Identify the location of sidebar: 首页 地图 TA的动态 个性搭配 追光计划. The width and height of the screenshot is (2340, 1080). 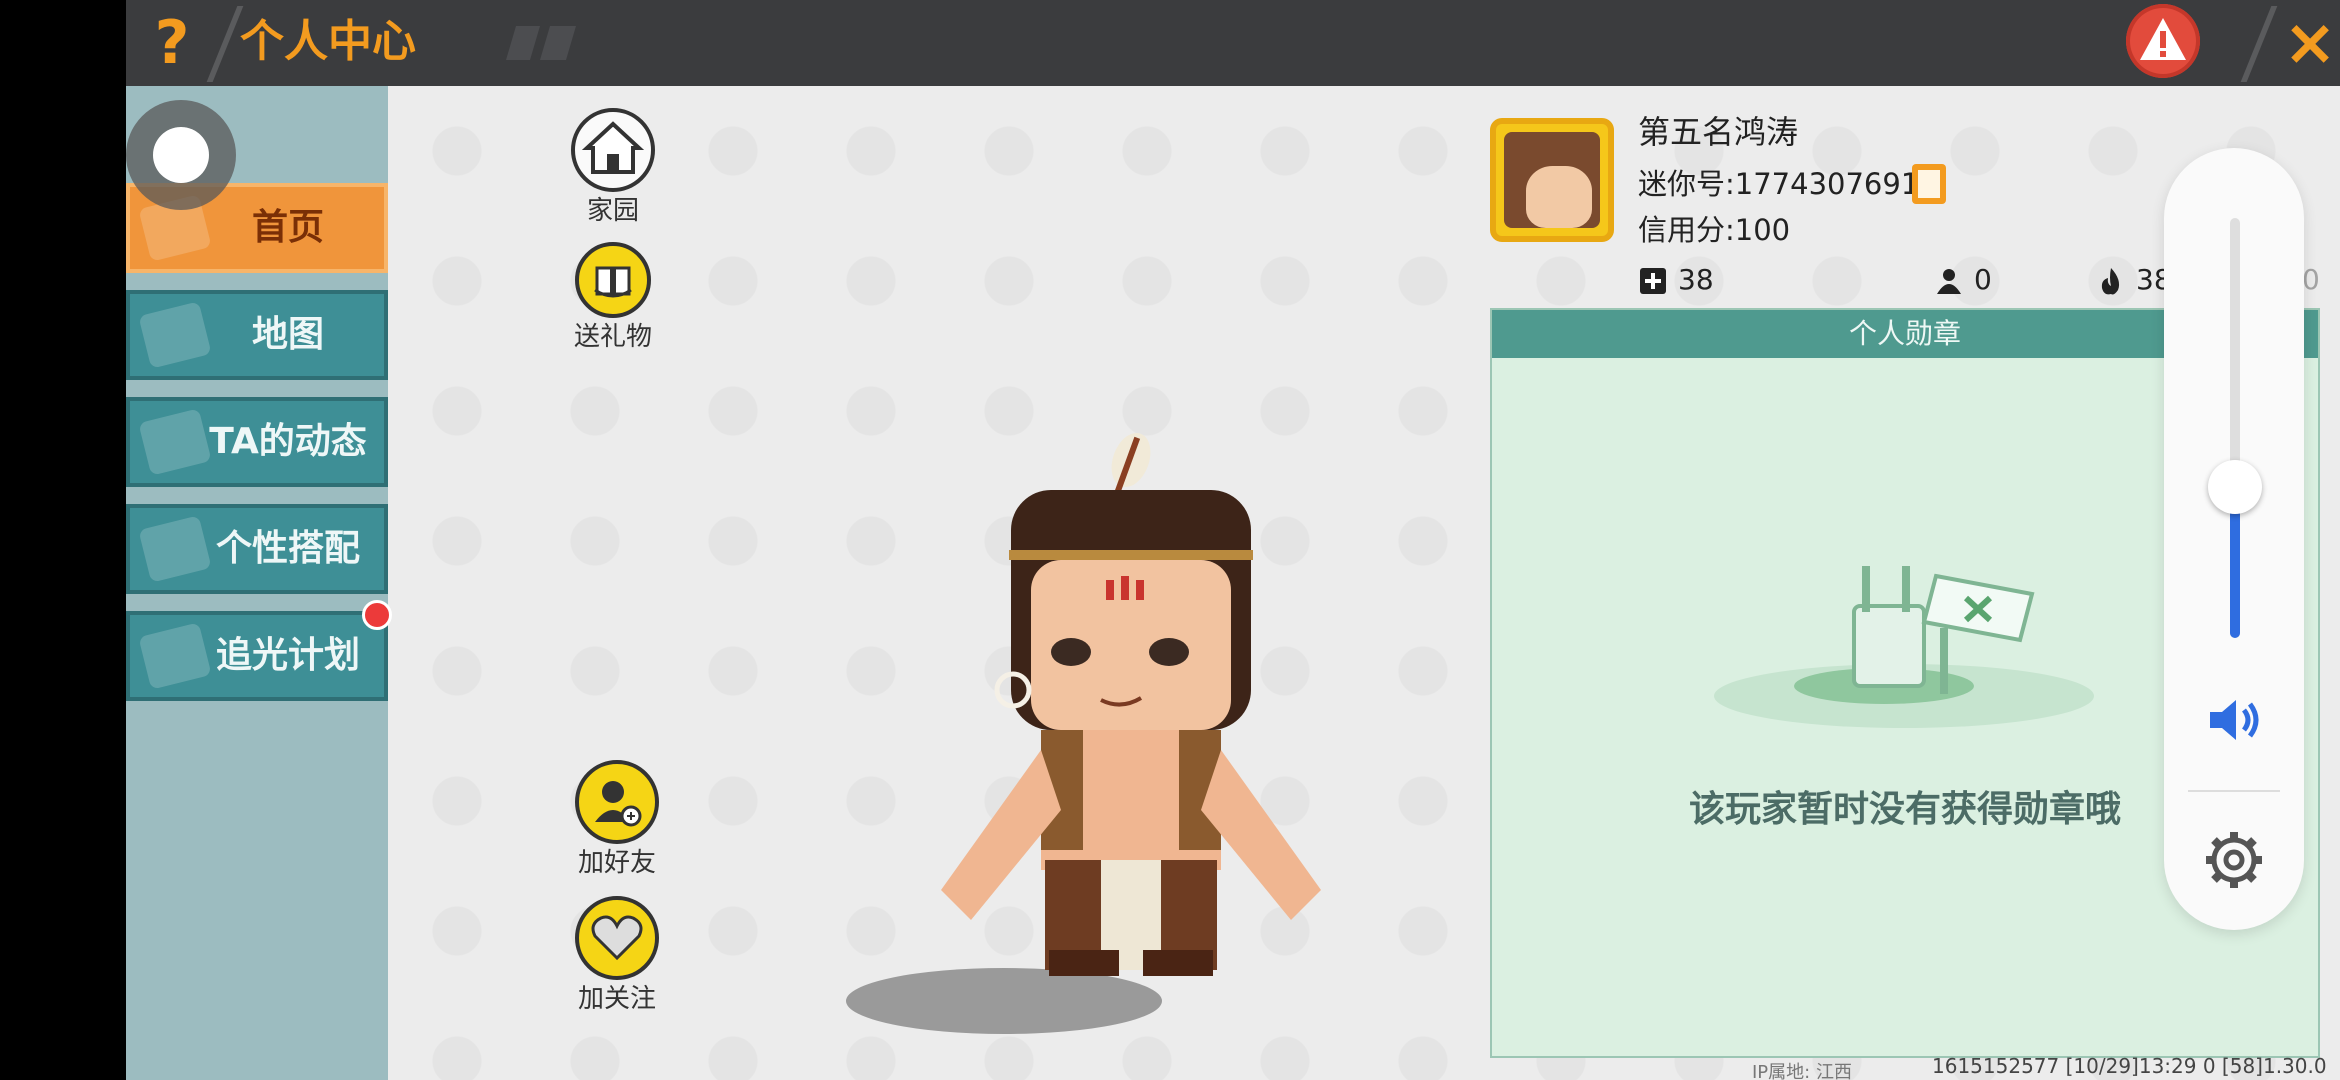
(257, 583).